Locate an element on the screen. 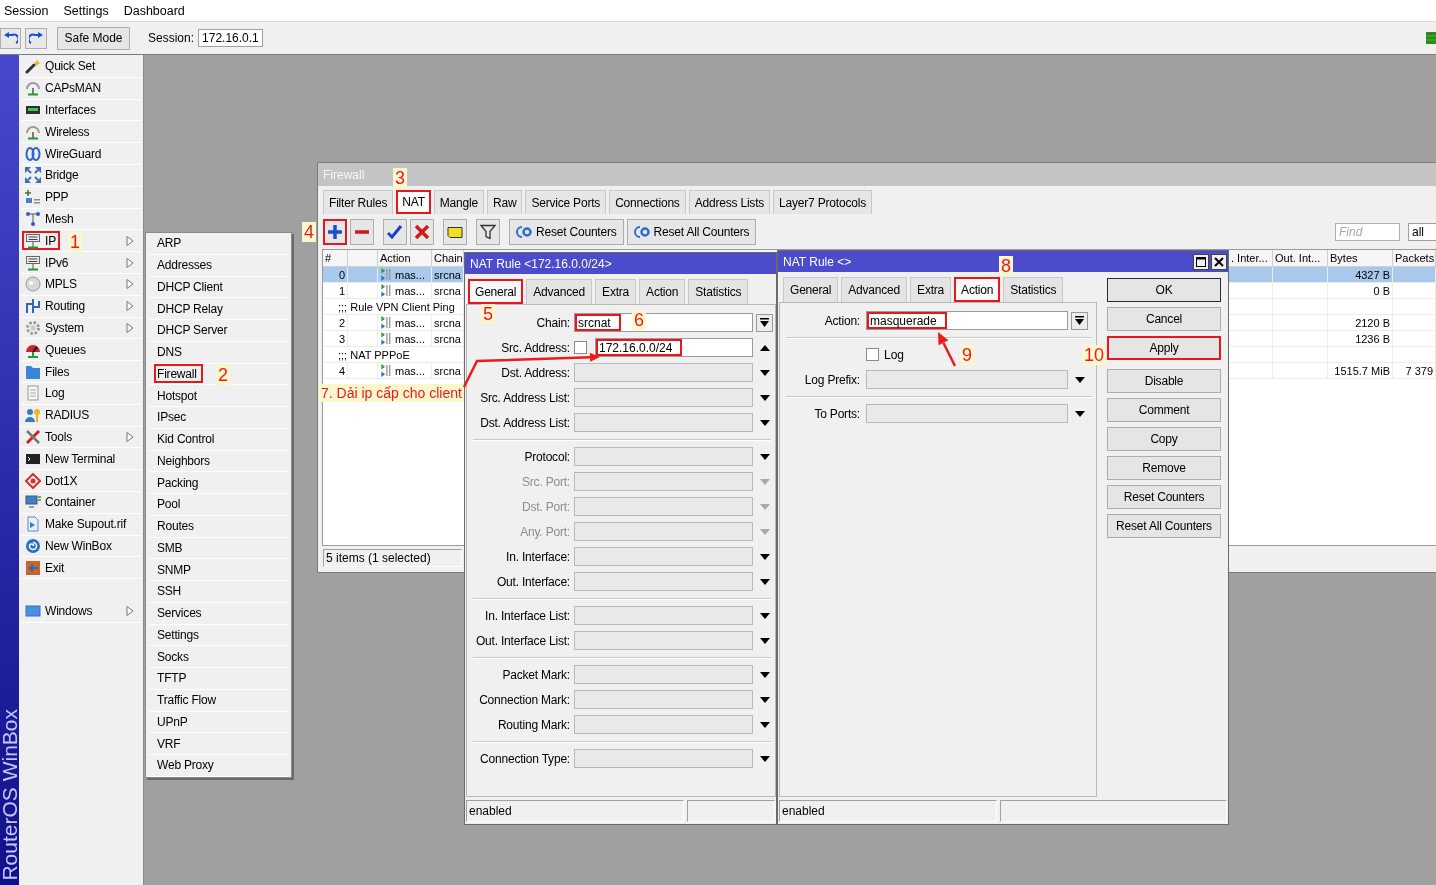  column-header: Packets is located at coordinates (1415, 258).